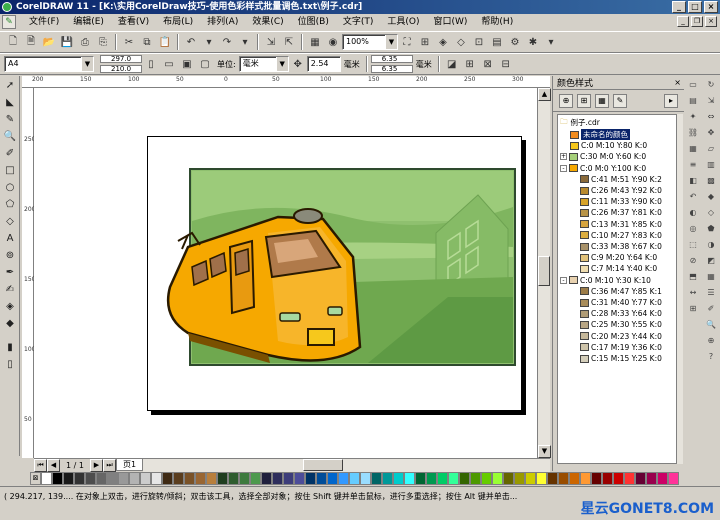 This screenshot has width=720, height=520. What do you see at coordinates (88, 22) in the screenshot?
I see `menu-edit: 编辑(E)` at bounding box center [88, 22].